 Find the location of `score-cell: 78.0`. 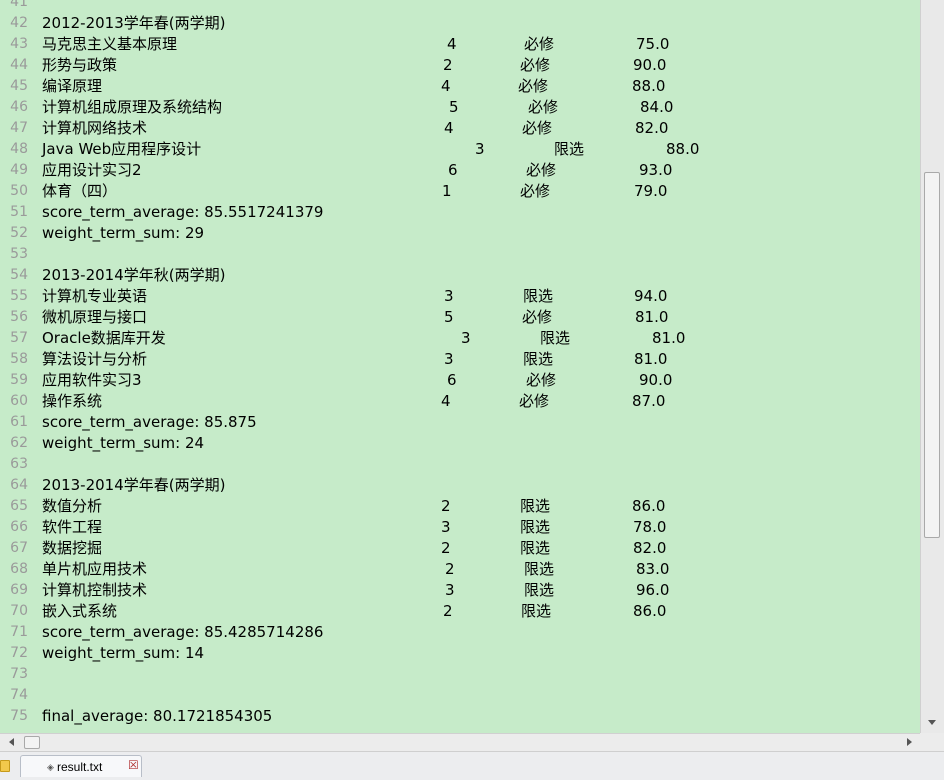

score-cell: 78.0 is located at coordinates (650, 527).